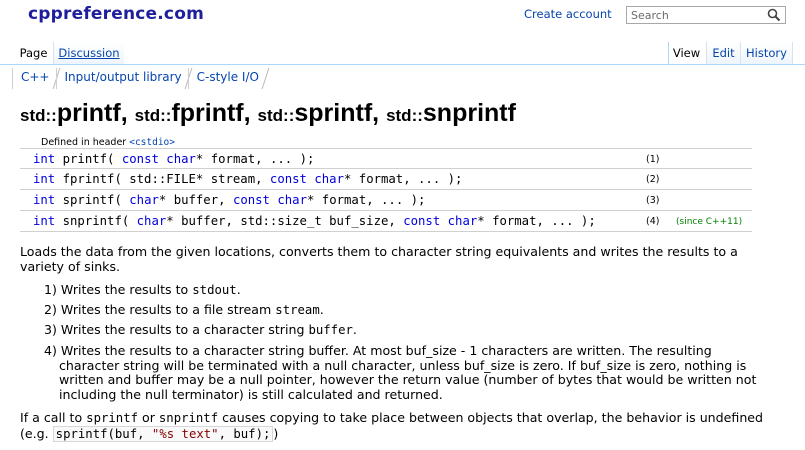 This screenshot has width=805, height=450. Describe the element at coordinates (121, 78) in the screenshot. I see `breadcrumb-item-io-library: Input/output library` at that location.